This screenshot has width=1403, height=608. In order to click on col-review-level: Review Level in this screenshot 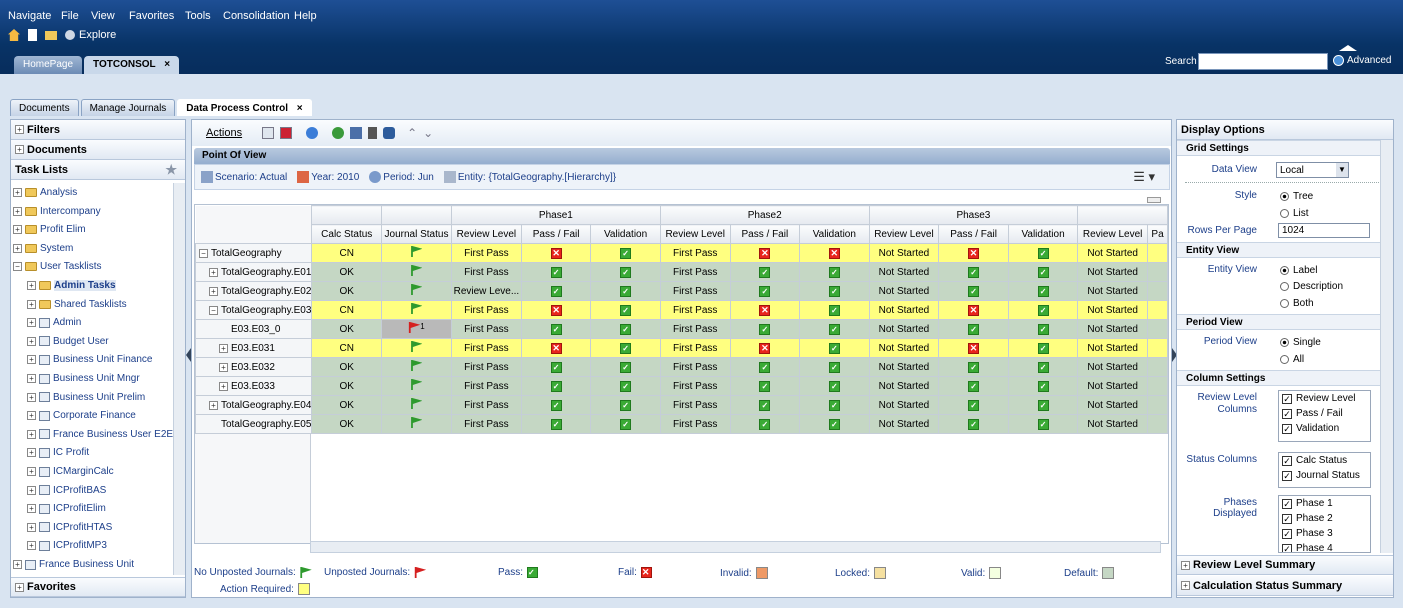, I will do `click(1113, 234)`.